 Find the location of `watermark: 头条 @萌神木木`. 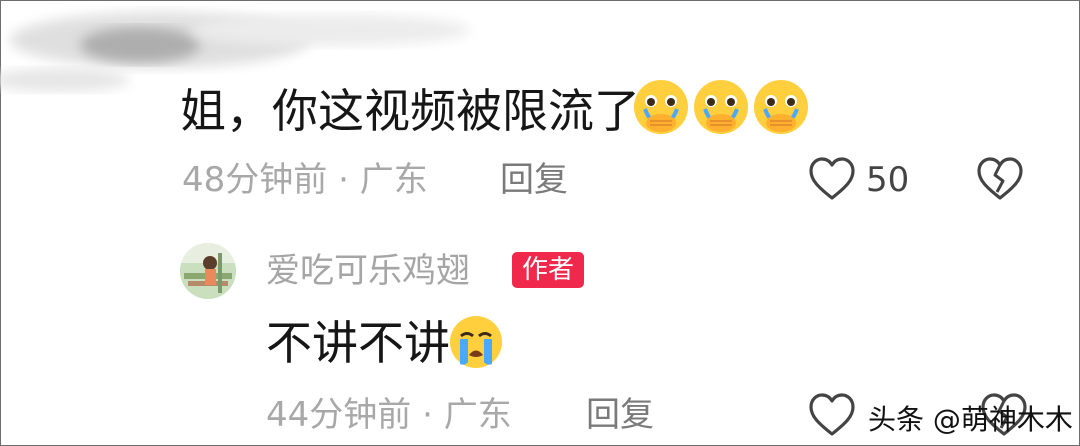

watermark: 头条 @萌神木木 is located at coordinates (970, 419).